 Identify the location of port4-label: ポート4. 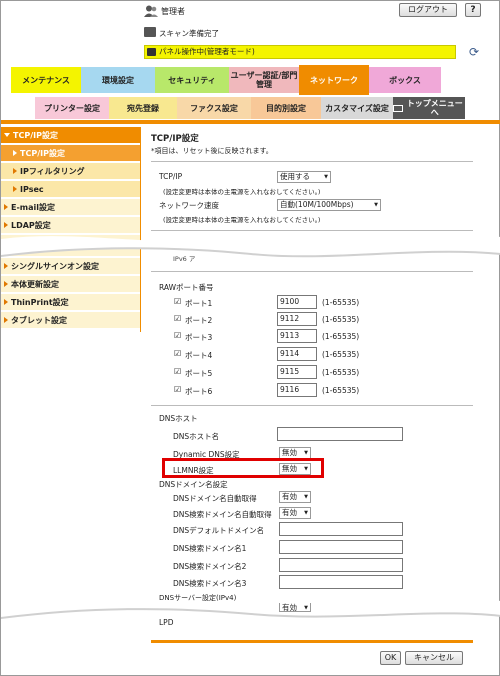
(199, 355).